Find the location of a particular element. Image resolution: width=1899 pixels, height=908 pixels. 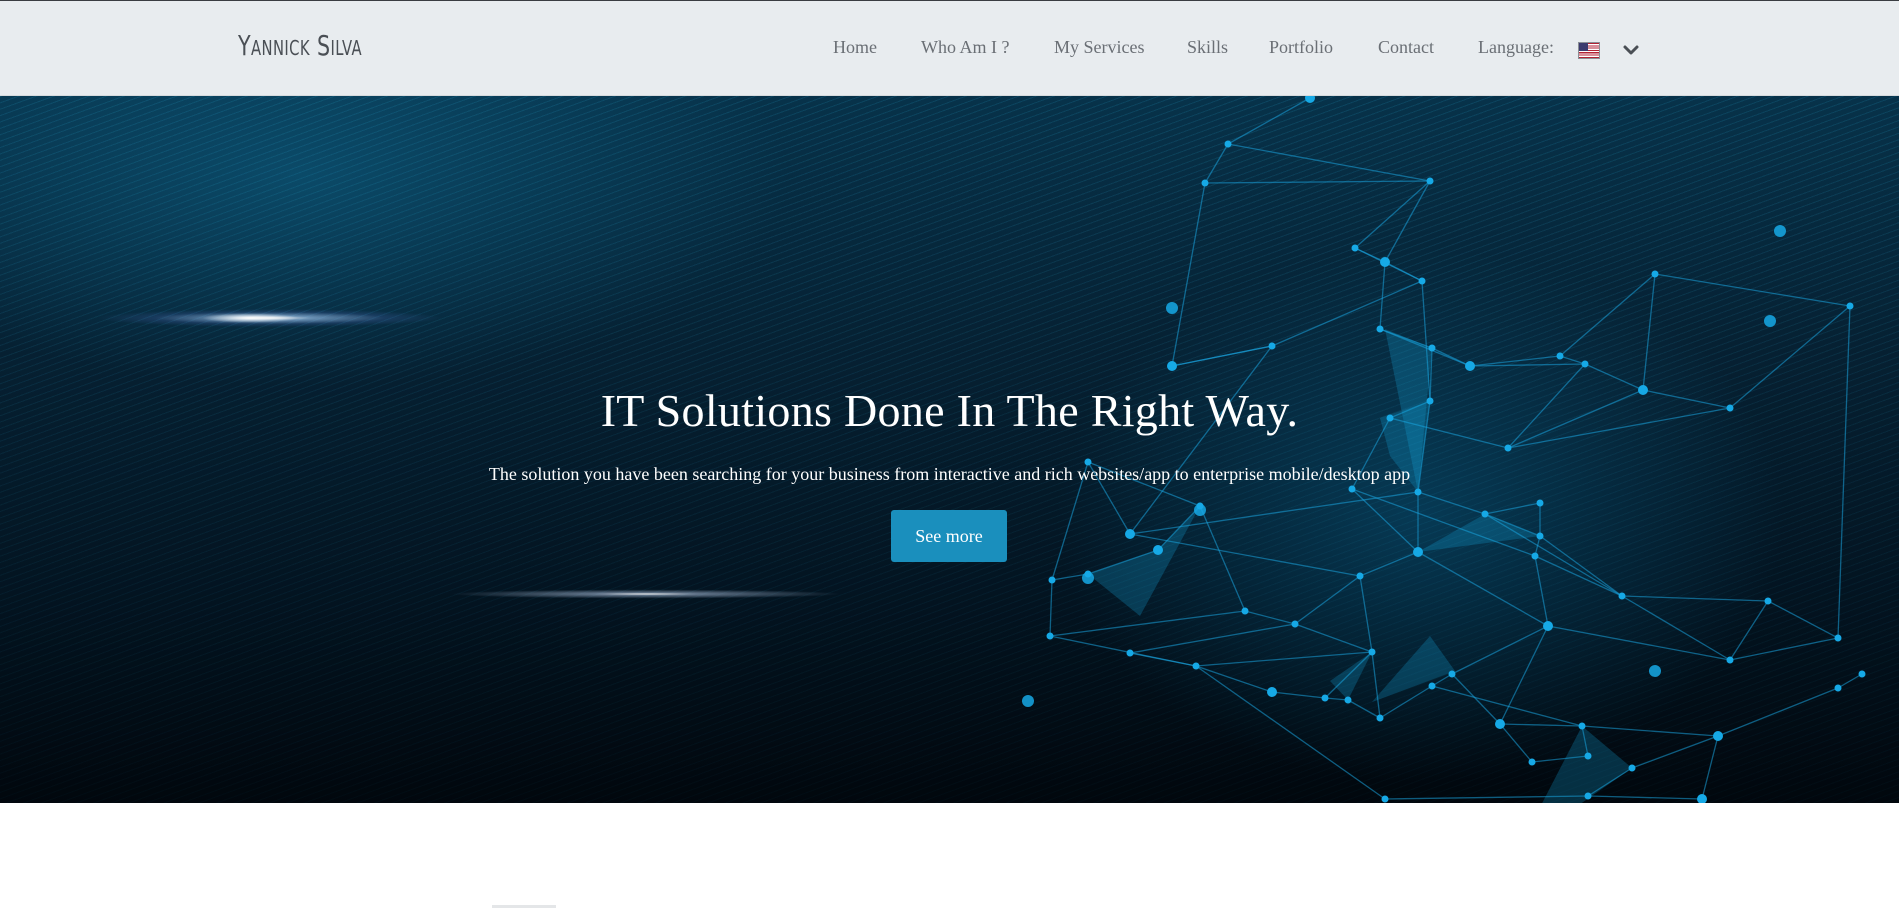

nav-item-contact: Contact is located at coordinates (1406, 47).